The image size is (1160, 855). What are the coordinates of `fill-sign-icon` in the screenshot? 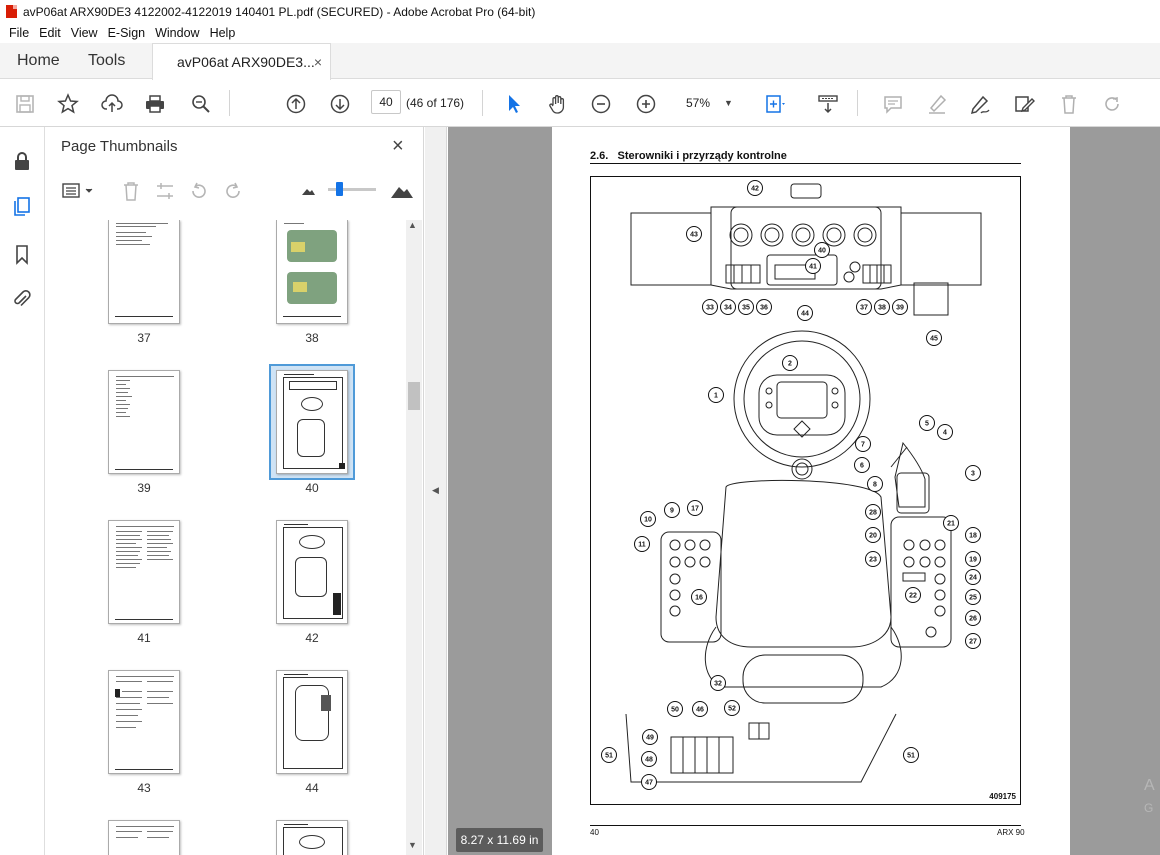 It's located at (1024, 104).